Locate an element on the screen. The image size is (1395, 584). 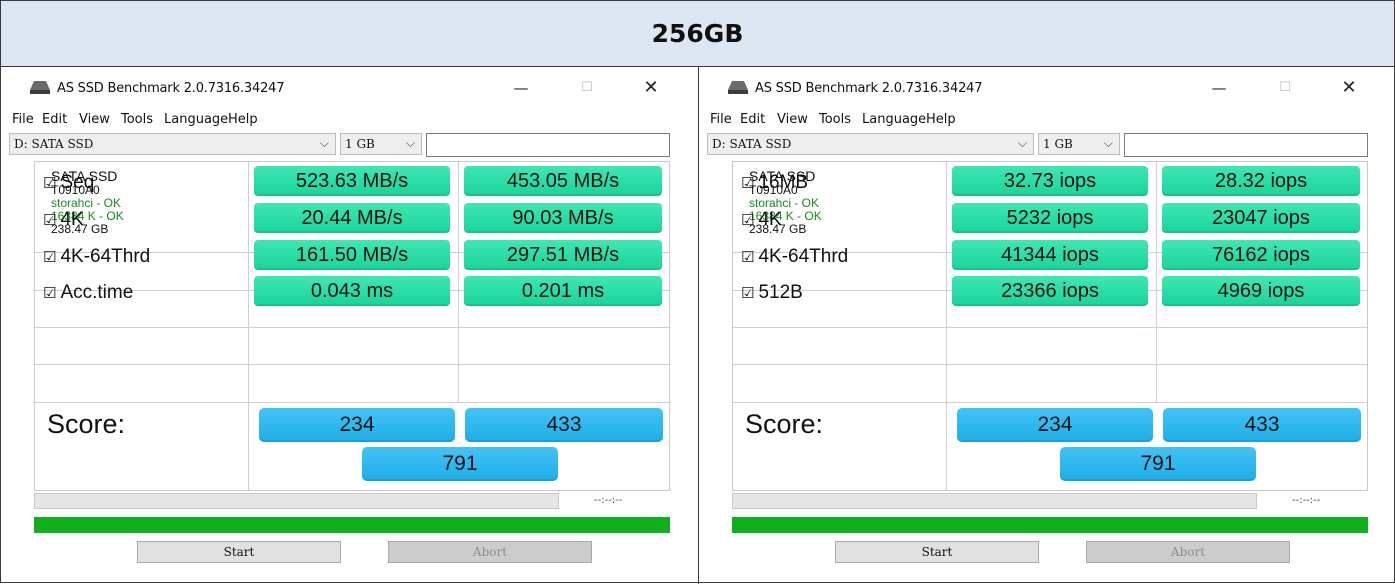
write-result: 4969 iops is located at coordinates (1261, 291).